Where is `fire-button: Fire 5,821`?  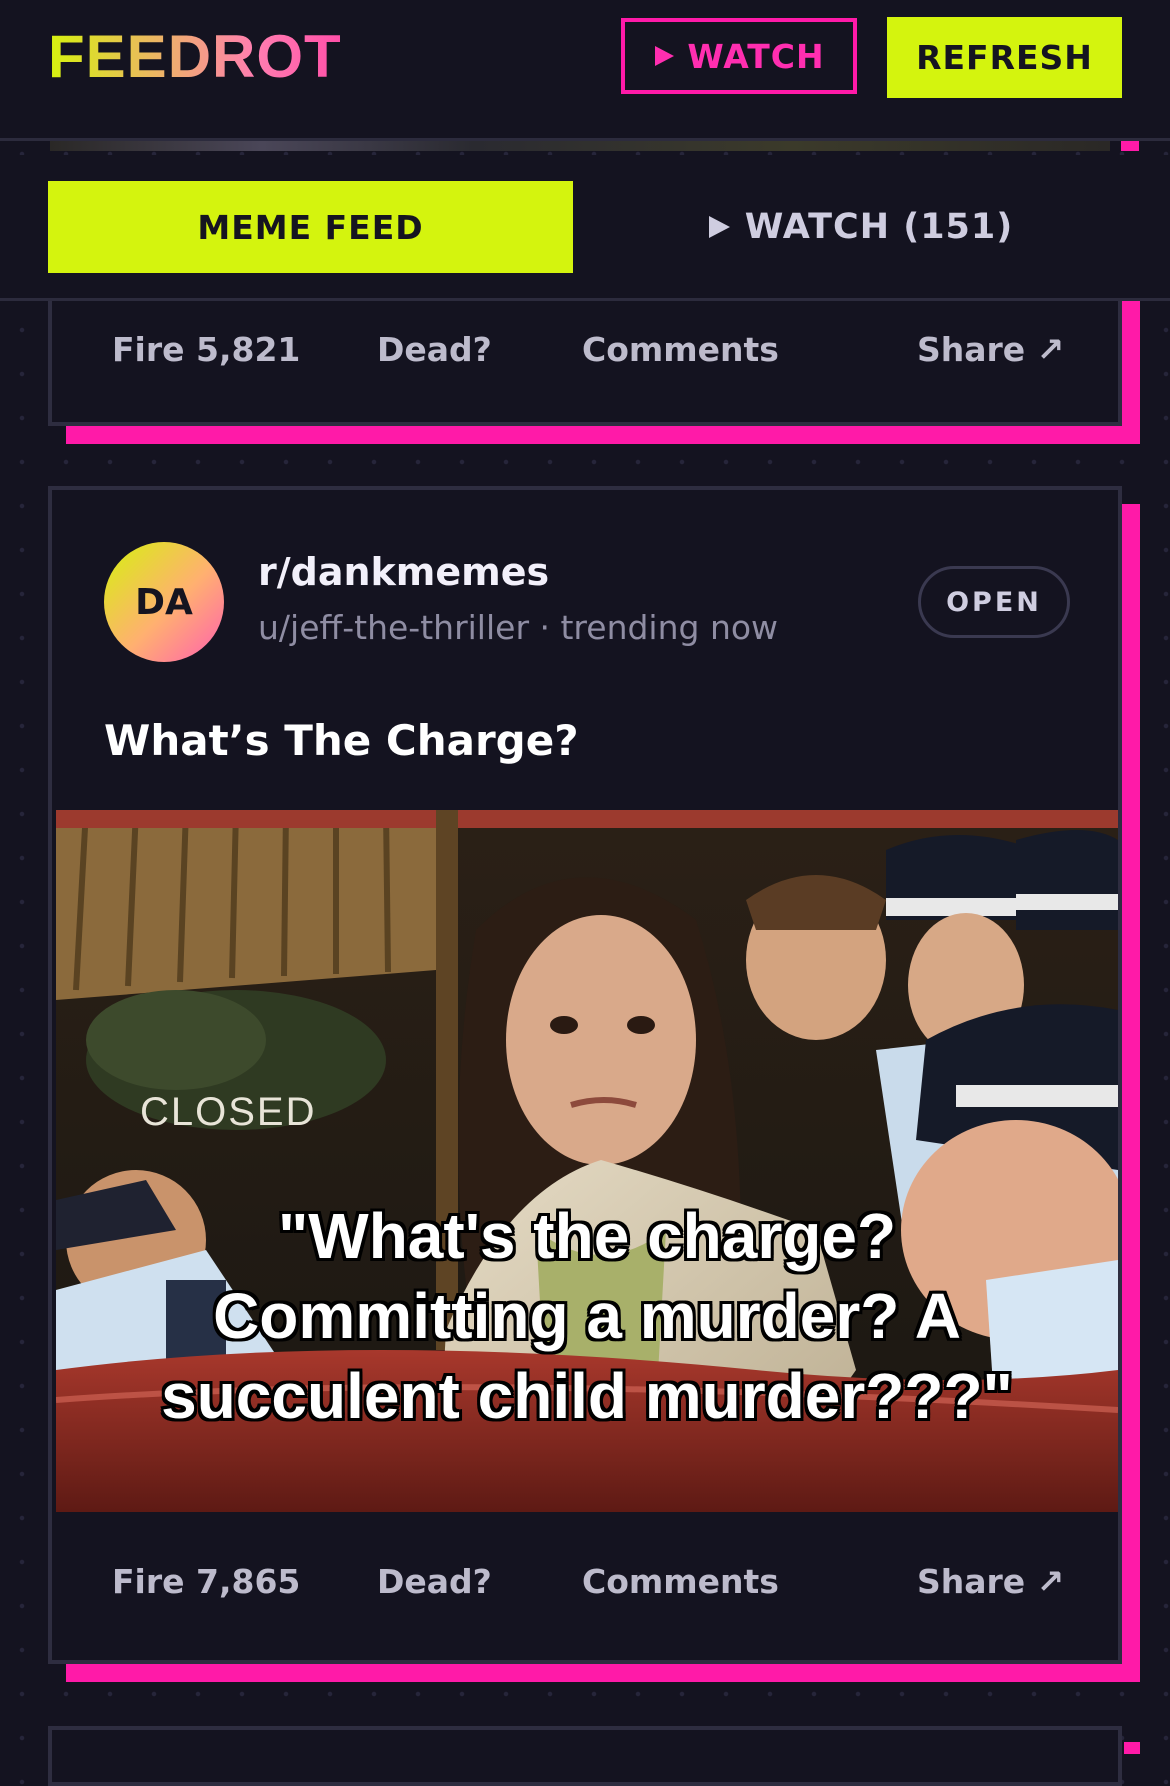 fire-button: Fire 5,821 is located at coordinates (206, 349).